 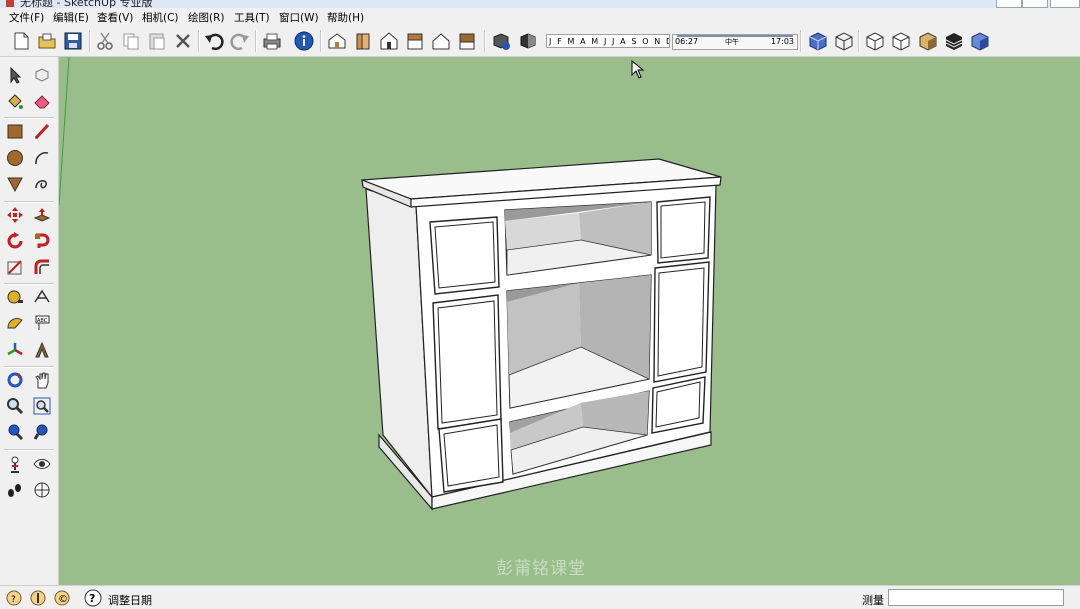 I want to click on select-icon, so click(x=15, y=75).